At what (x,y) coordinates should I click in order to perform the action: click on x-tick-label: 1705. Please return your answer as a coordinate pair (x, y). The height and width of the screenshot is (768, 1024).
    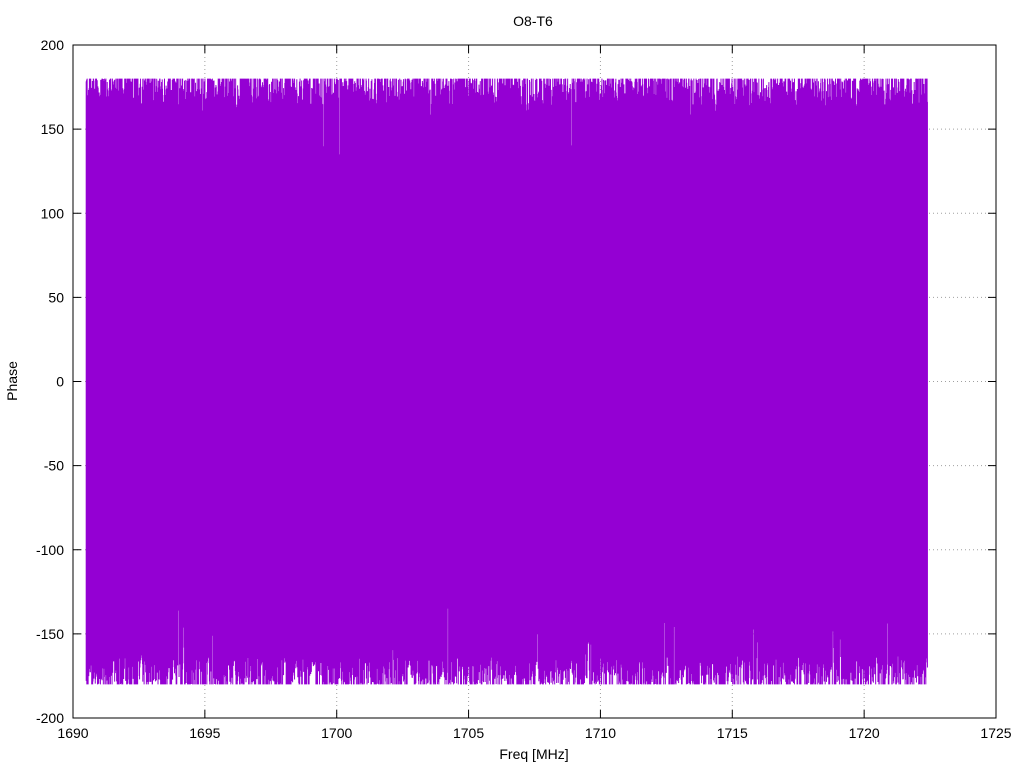
    Looking at the image, I should click on (468, 733).